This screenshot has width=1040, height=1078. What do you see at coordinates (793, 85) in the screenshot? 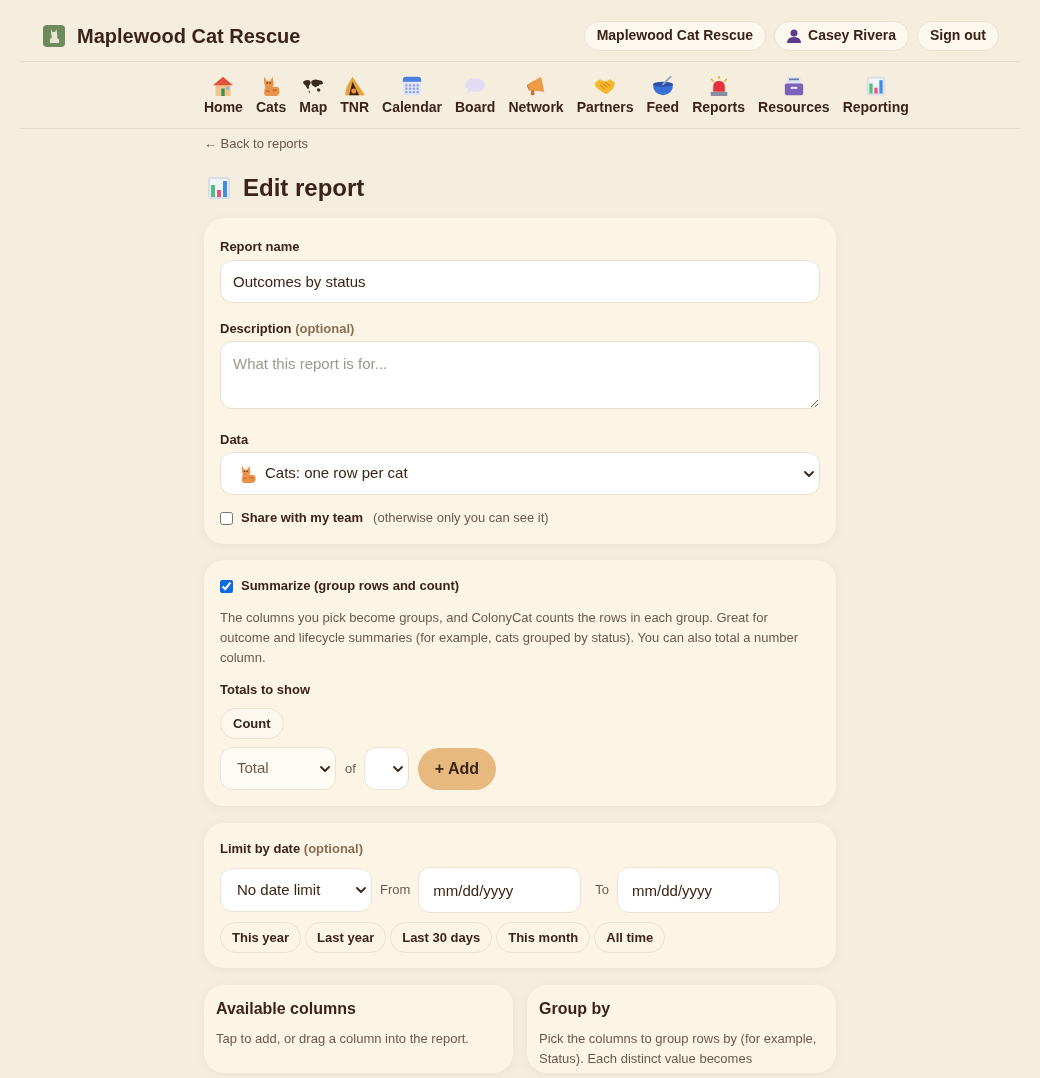
I see `file-box-icon` at bounding box center [793, 85].